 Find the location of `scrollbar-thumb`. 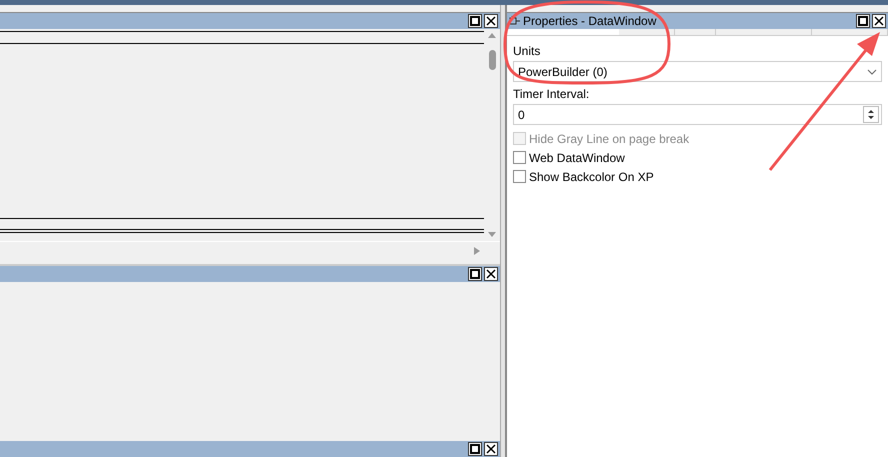

scrollbar-thumb is located at coordinates (492, 60).